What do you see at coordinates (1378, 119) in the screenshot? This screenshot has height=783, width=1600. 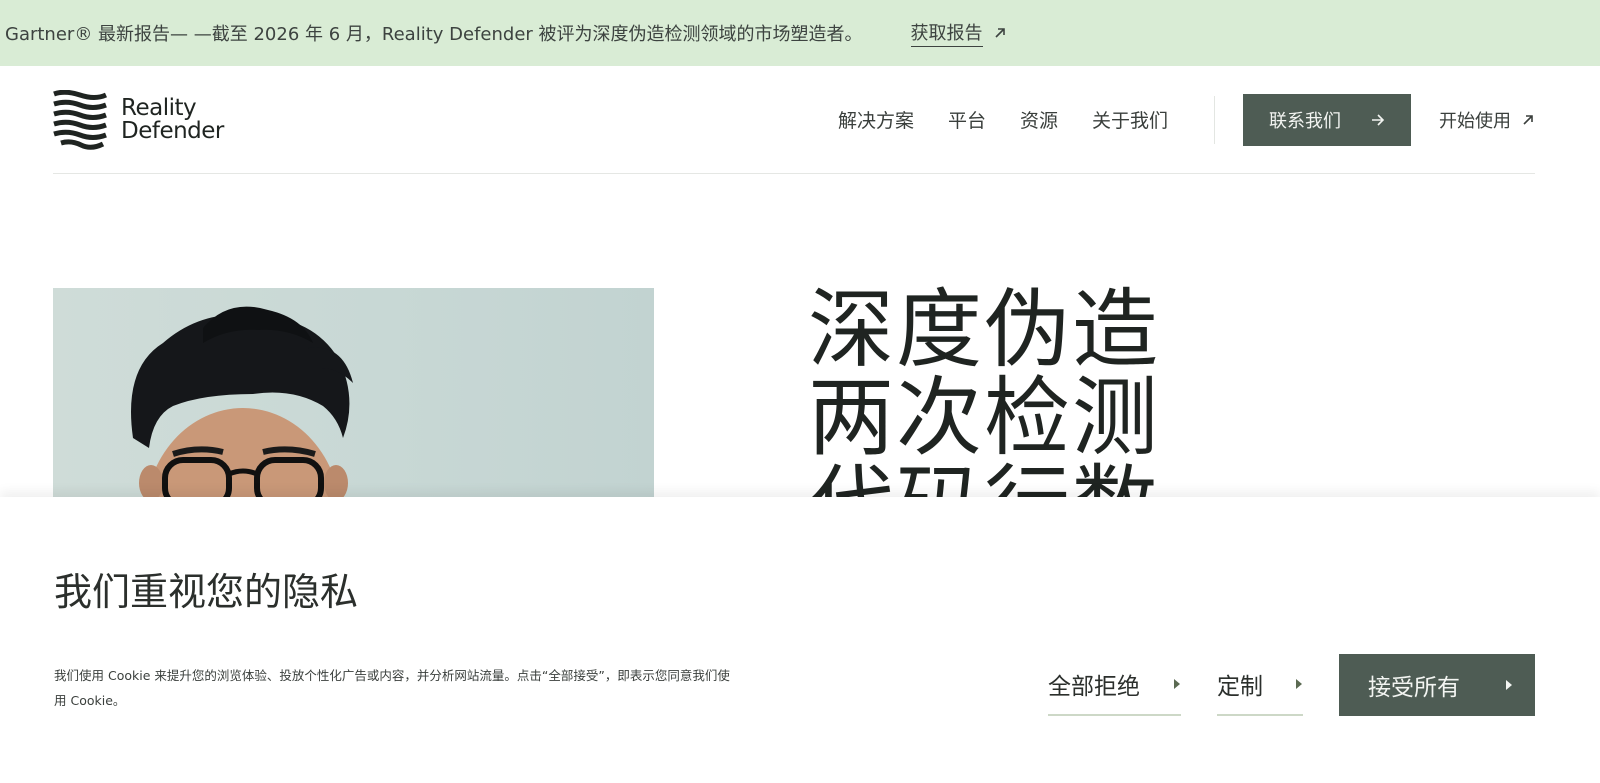 I see `arrow-right-icon` at bounding box center [1378, 119].